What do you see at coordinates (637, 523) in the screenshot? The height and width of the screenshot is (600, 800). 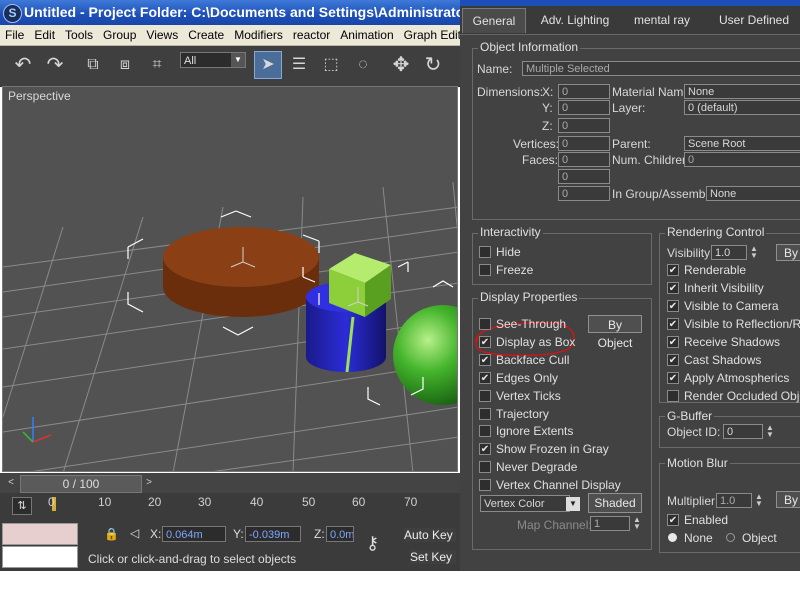 I see `map-channel-spinner-icon: ▲ ▼` at bounding box center [637, 523].